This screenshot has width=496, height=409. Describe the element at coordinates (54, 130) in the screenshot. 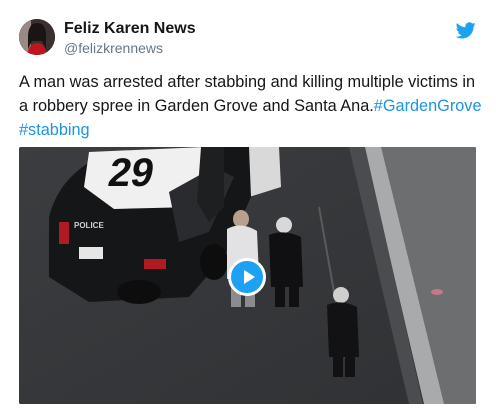

I see `hashtag-stabbing-link: #stabbing` at that location.